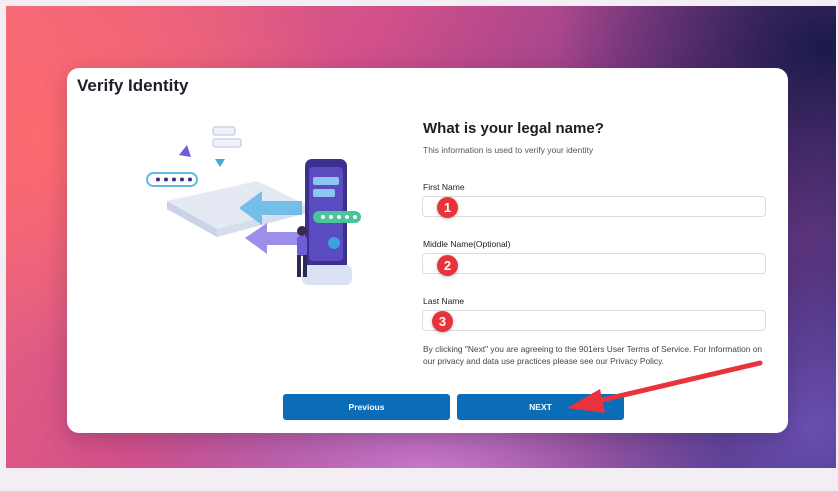 This screenshot has width=838, height=491. I want to click on step-badge-2: 2, so click(447, 265).